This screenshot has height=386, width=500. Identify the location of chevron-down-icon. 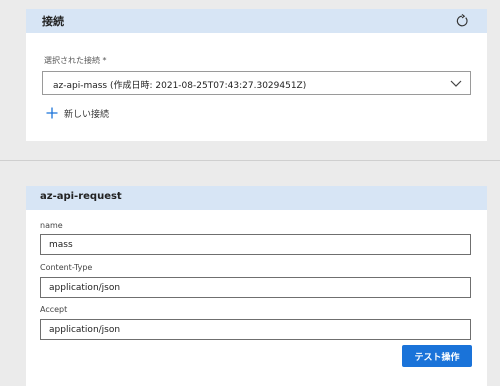
(456, 83).